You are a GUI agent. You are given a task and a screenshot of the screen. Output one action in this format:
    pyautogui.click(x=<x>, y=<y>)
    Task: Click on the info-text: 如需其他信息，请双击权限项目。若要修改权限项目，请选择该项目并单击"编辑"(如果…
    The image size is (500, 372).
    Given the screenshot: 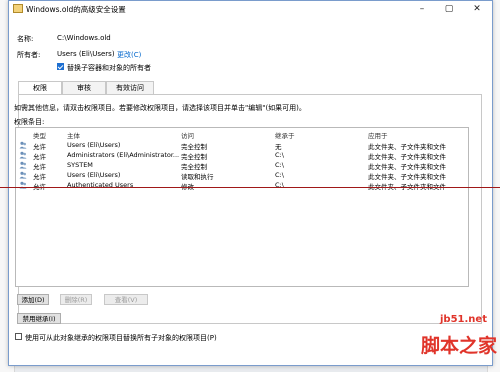 What is the action you would take?
    pyautogui.click(x=160, y=108)
    